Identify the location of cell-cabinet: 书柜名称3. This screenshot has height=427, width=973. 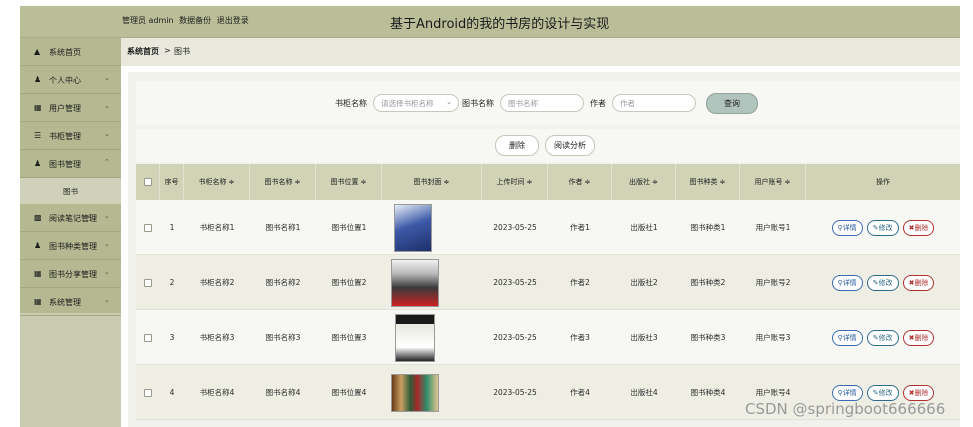
(217, 337).